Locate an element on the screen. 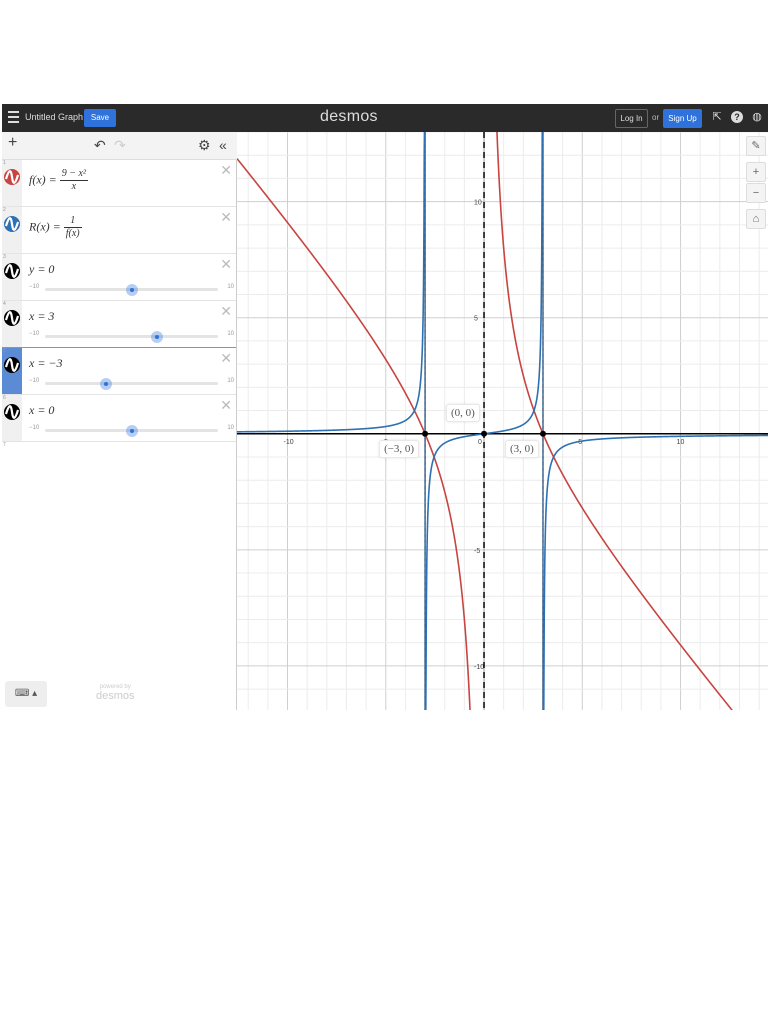 The height and width of the screenshot is (1024, 768). add-expression-icon: + is located at coordinates (12, 143).